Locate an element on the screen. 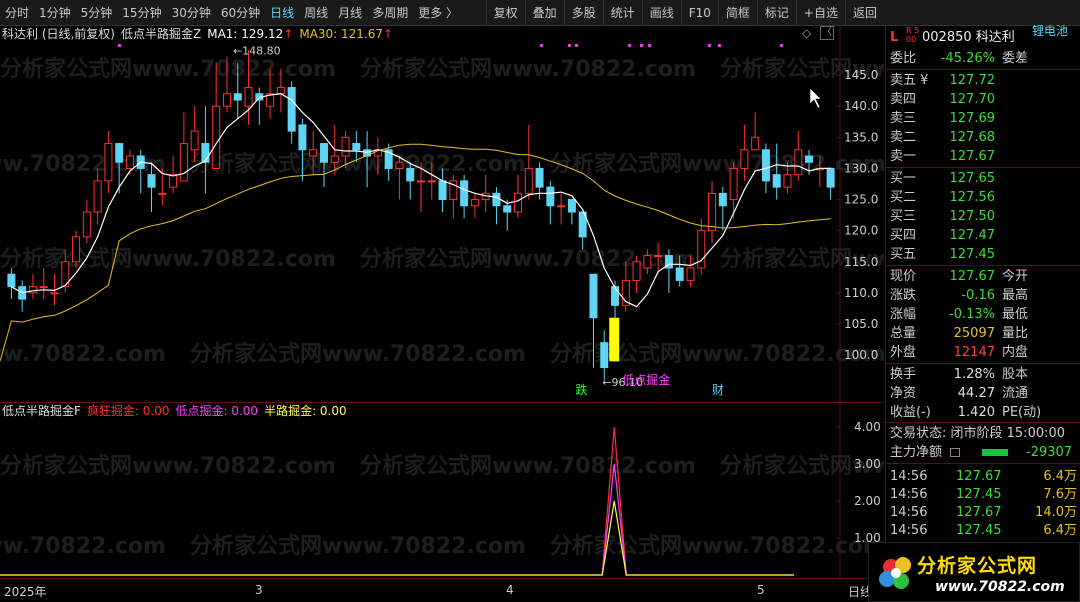  period-tab-1: 1分钟 is located at coordinates (55, 13).